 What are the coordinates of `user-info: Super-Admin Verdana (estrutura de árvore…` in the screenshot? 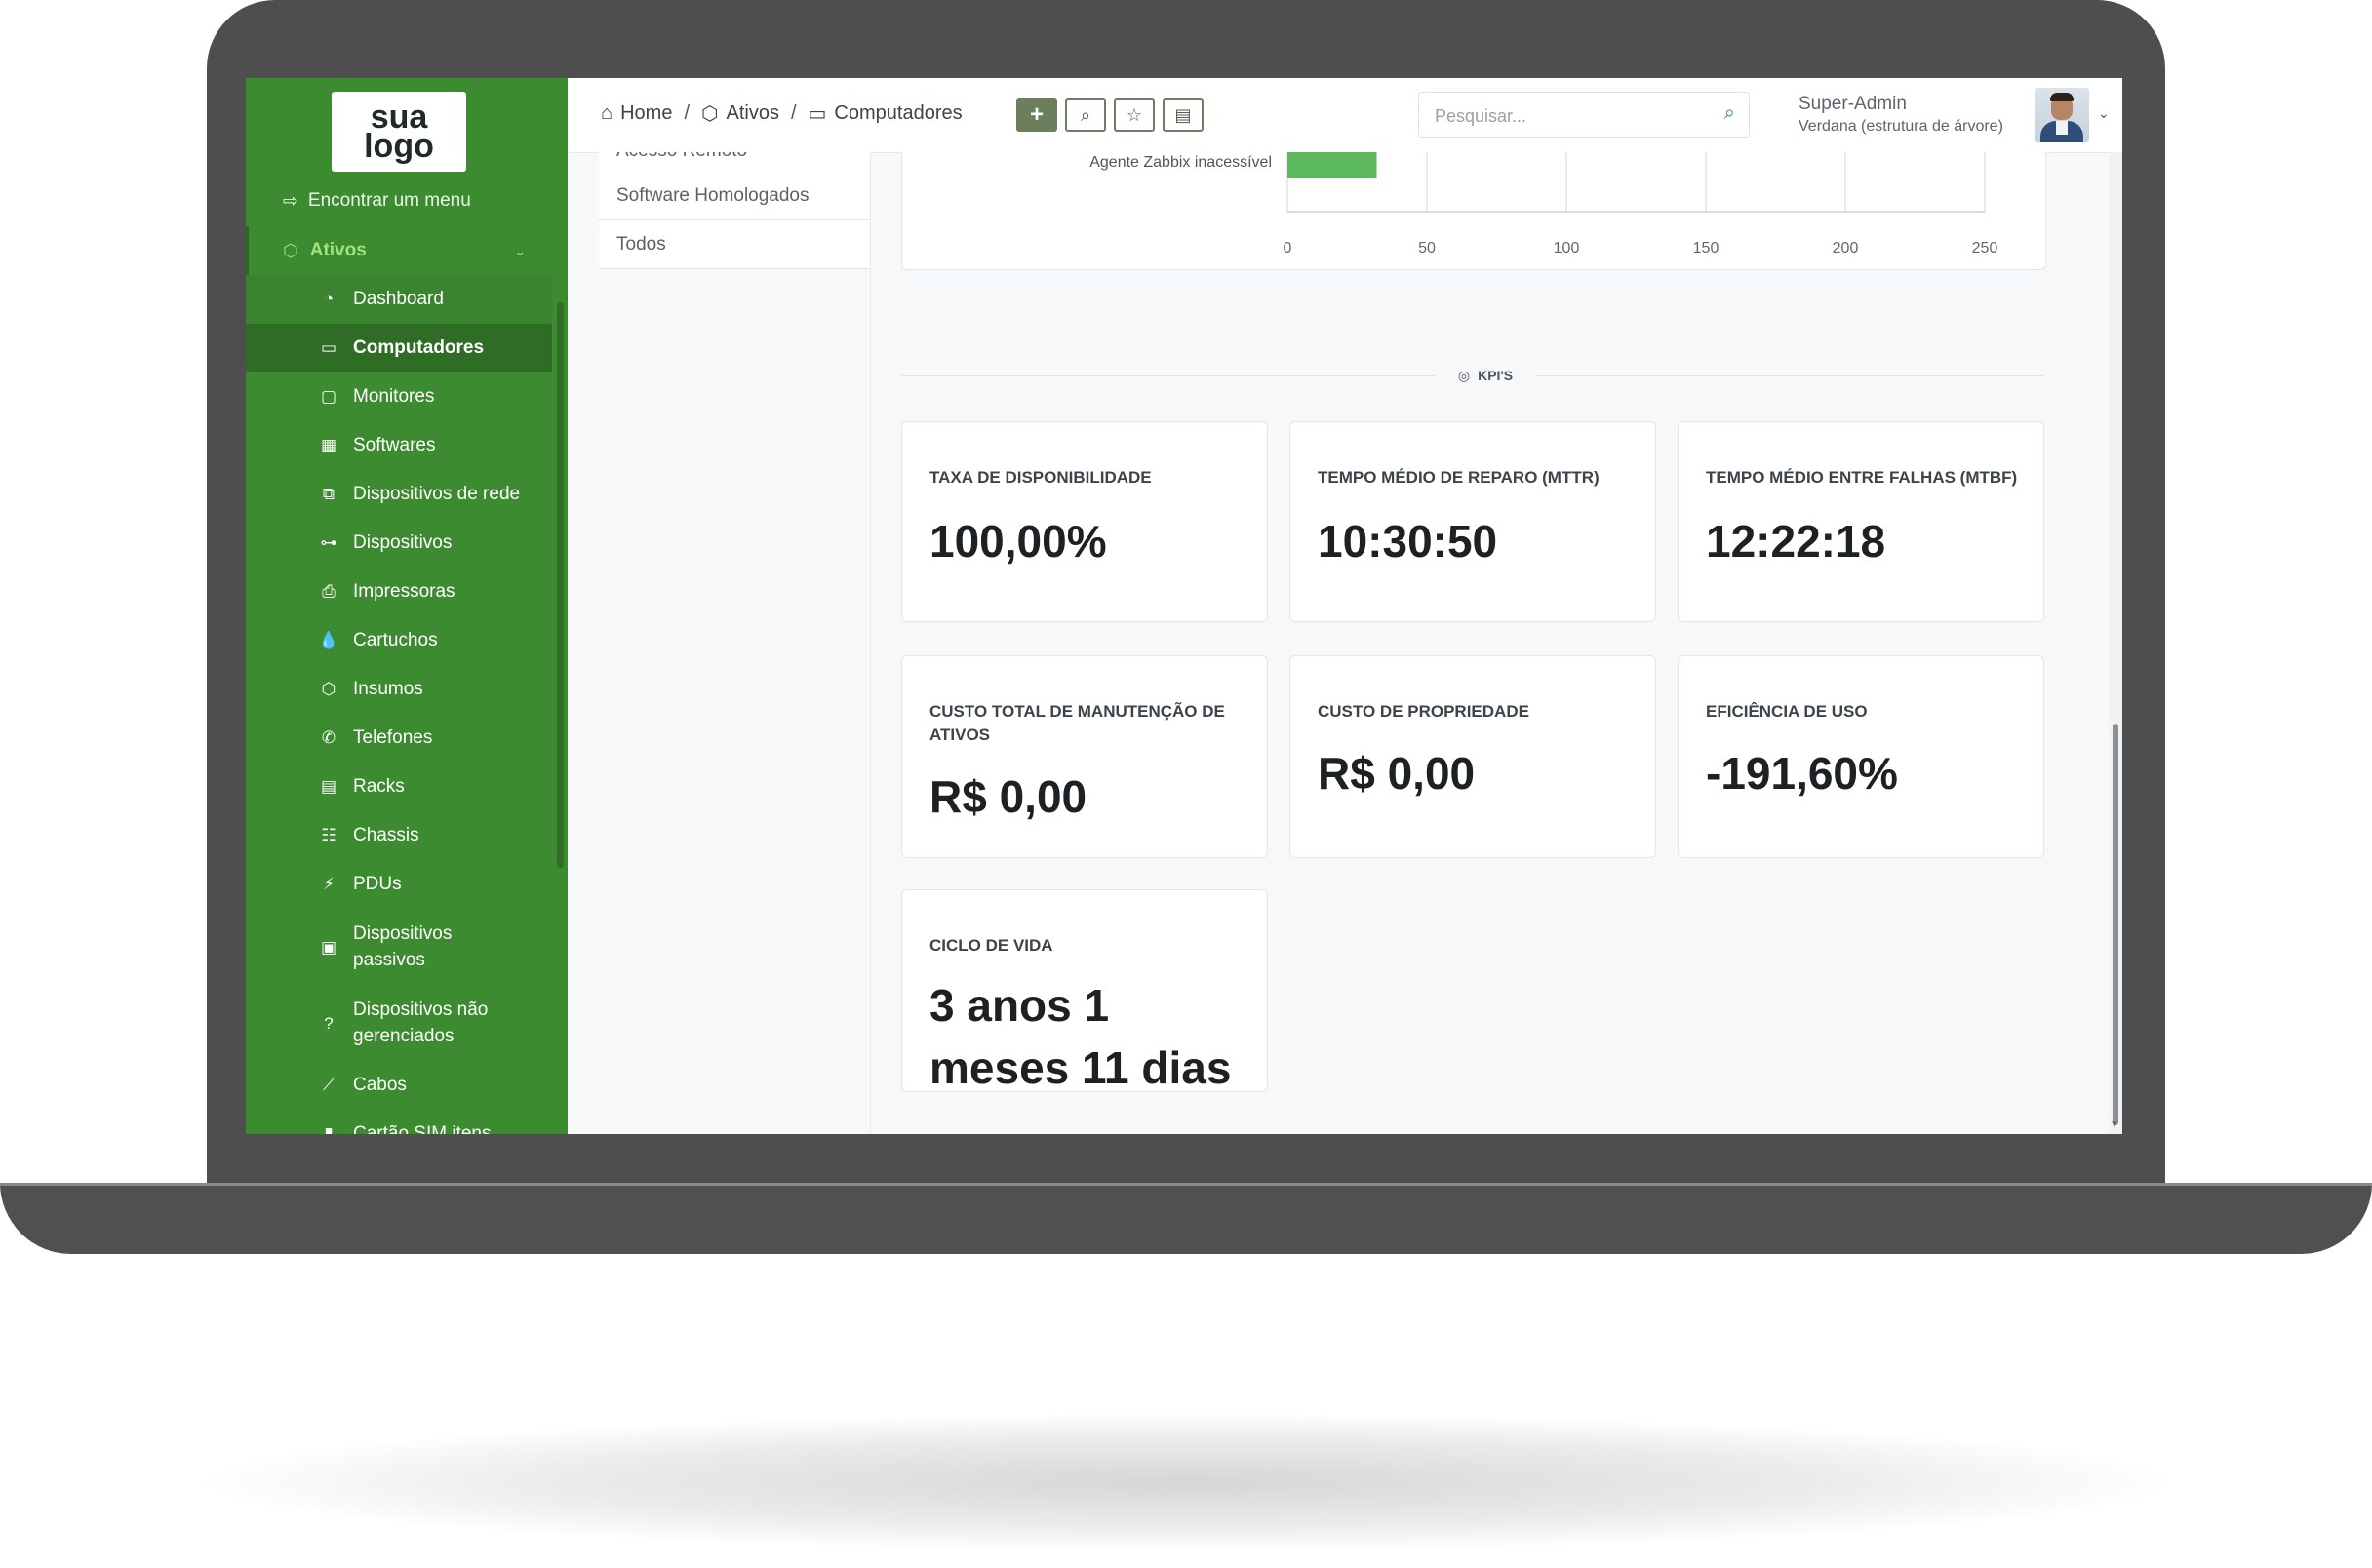 It's located at (1901, 115).